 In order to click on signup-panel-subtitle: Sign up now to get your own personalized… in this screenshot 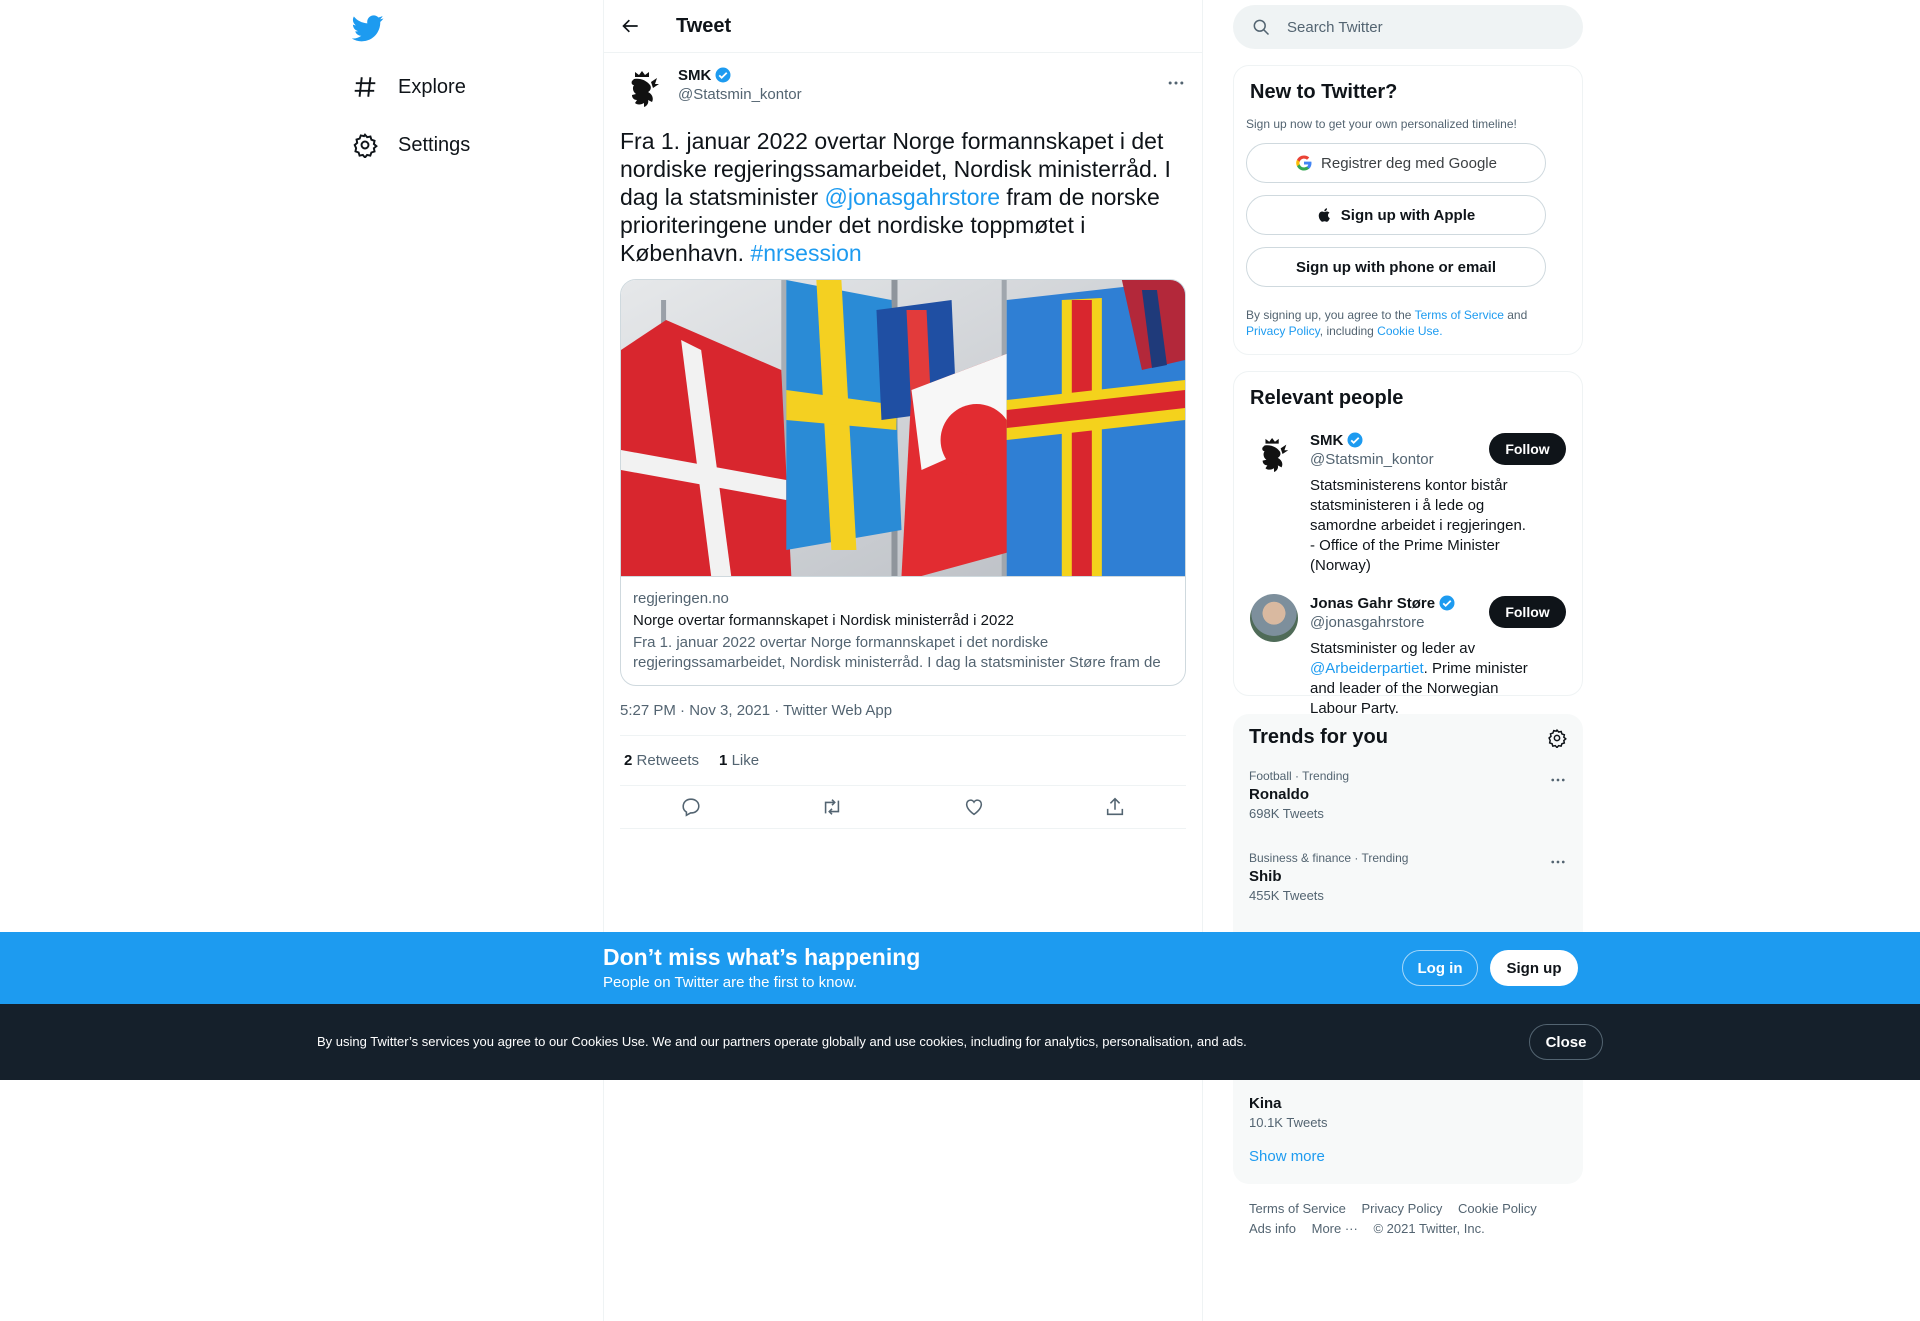, I will do `click(1381, 124)`.